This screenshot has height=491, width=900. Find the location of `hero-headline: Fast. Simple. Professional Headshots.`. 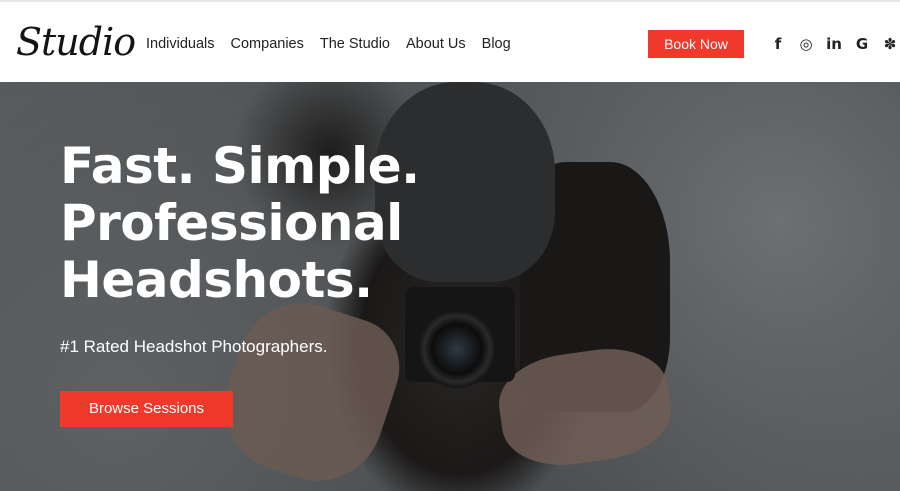

hero-headline: Fast. Simple. Professional Headshots. is located at coordinates (240, 223).